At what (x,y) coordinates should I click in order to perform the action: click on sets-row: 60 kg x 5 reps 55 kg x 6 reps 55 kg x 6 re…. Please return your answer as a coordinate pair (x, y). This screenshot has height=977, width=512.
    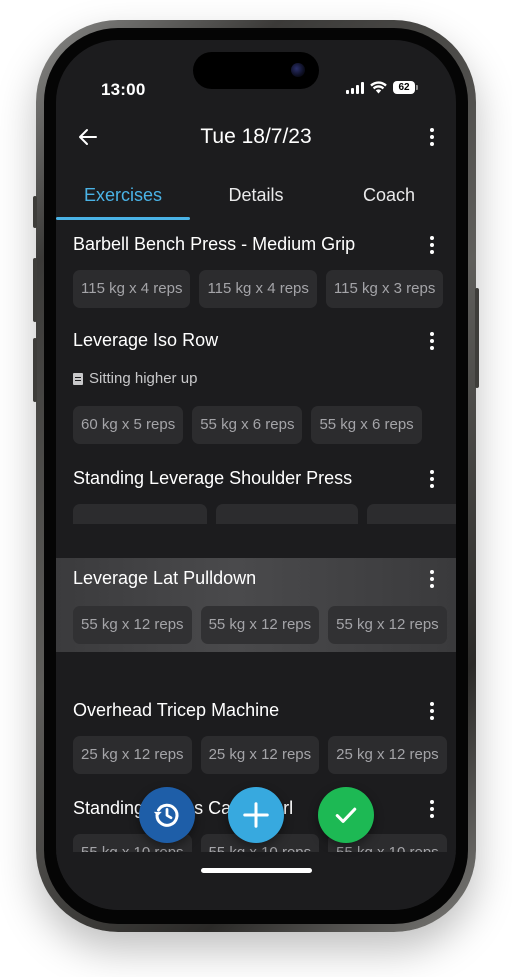
    Looking at the image, I should click on (264, 425).